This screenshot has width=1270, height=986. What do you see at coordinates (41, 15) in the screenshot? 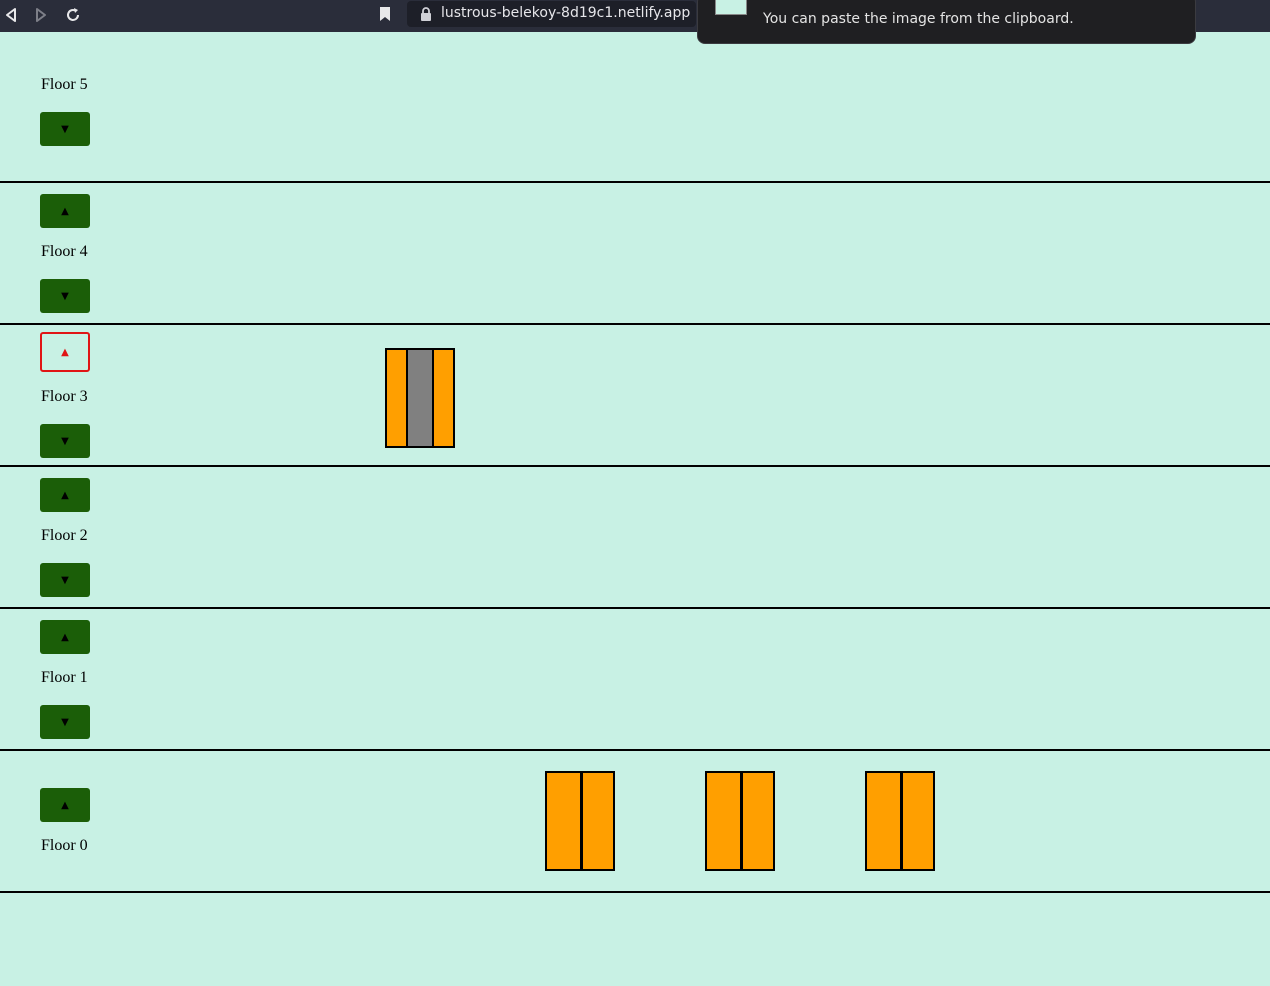
I see `forward-icon` at bounding box center [41, 15].